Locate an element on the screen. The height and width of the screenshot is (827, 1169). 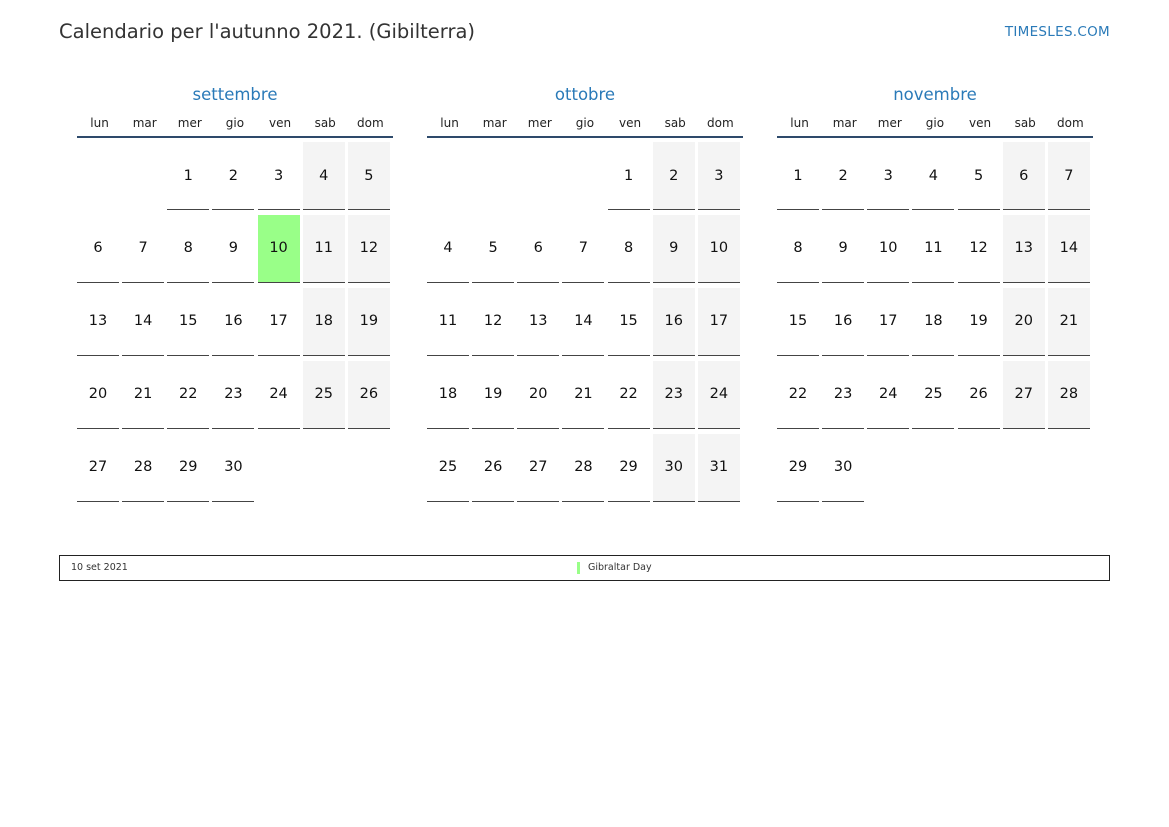
day-cell: 6 is located at coordinates (1023, 176).